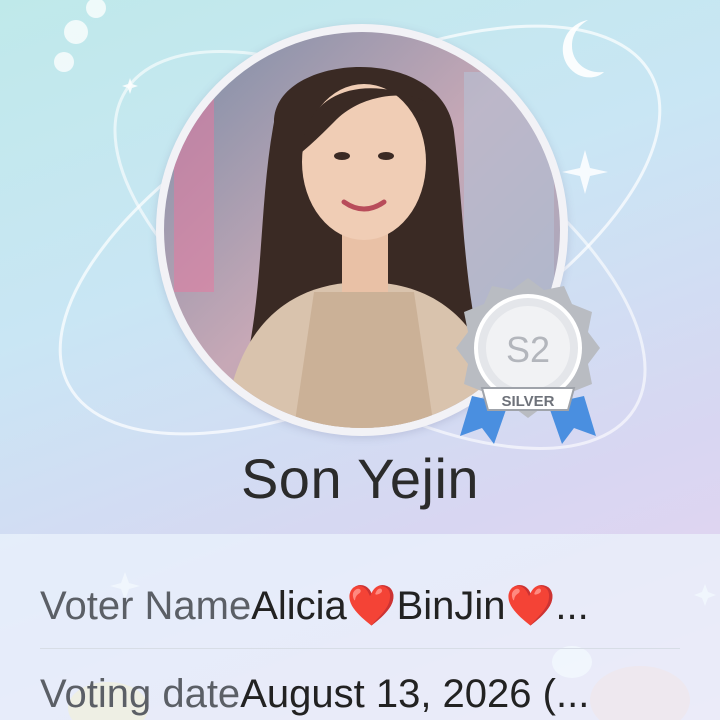 The width and height of the screenshot is (720, 720). I want to click on badge-label: SILVER, so click(527, 401).